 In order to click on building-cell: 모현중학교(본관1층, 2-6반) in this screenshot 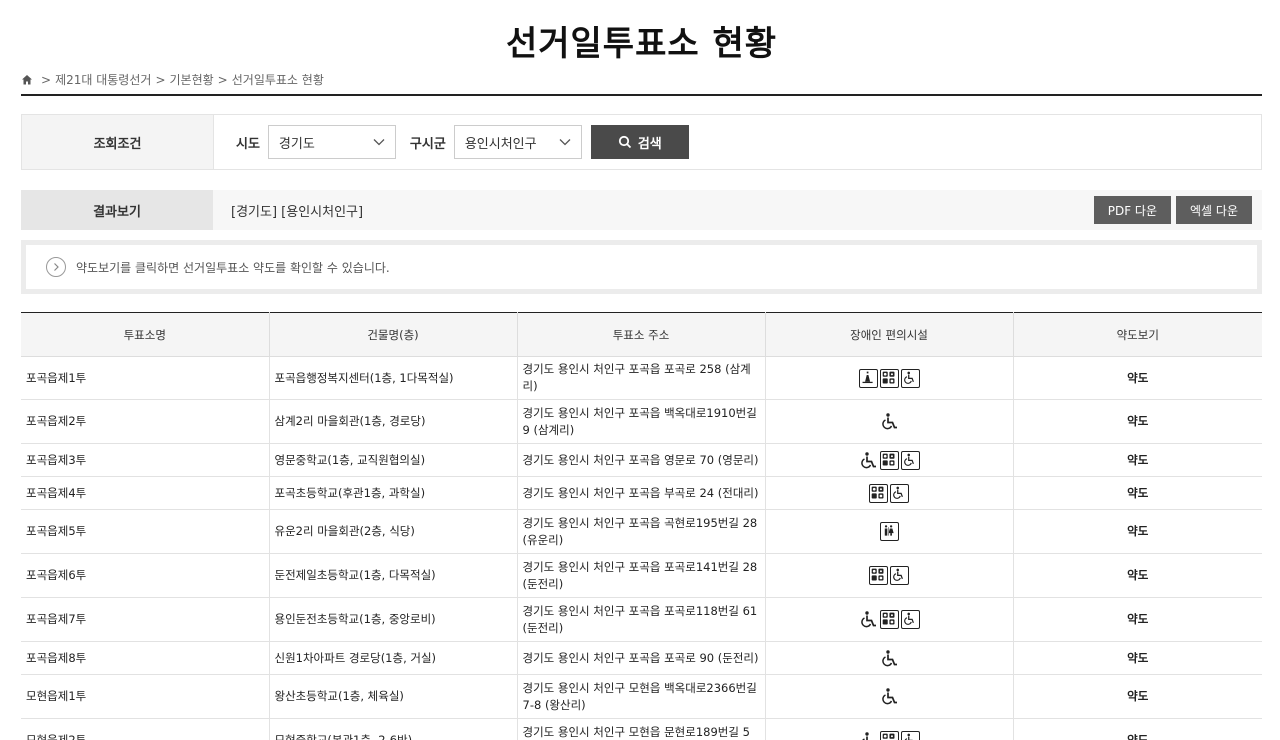, I will do `click(393, 729)`.